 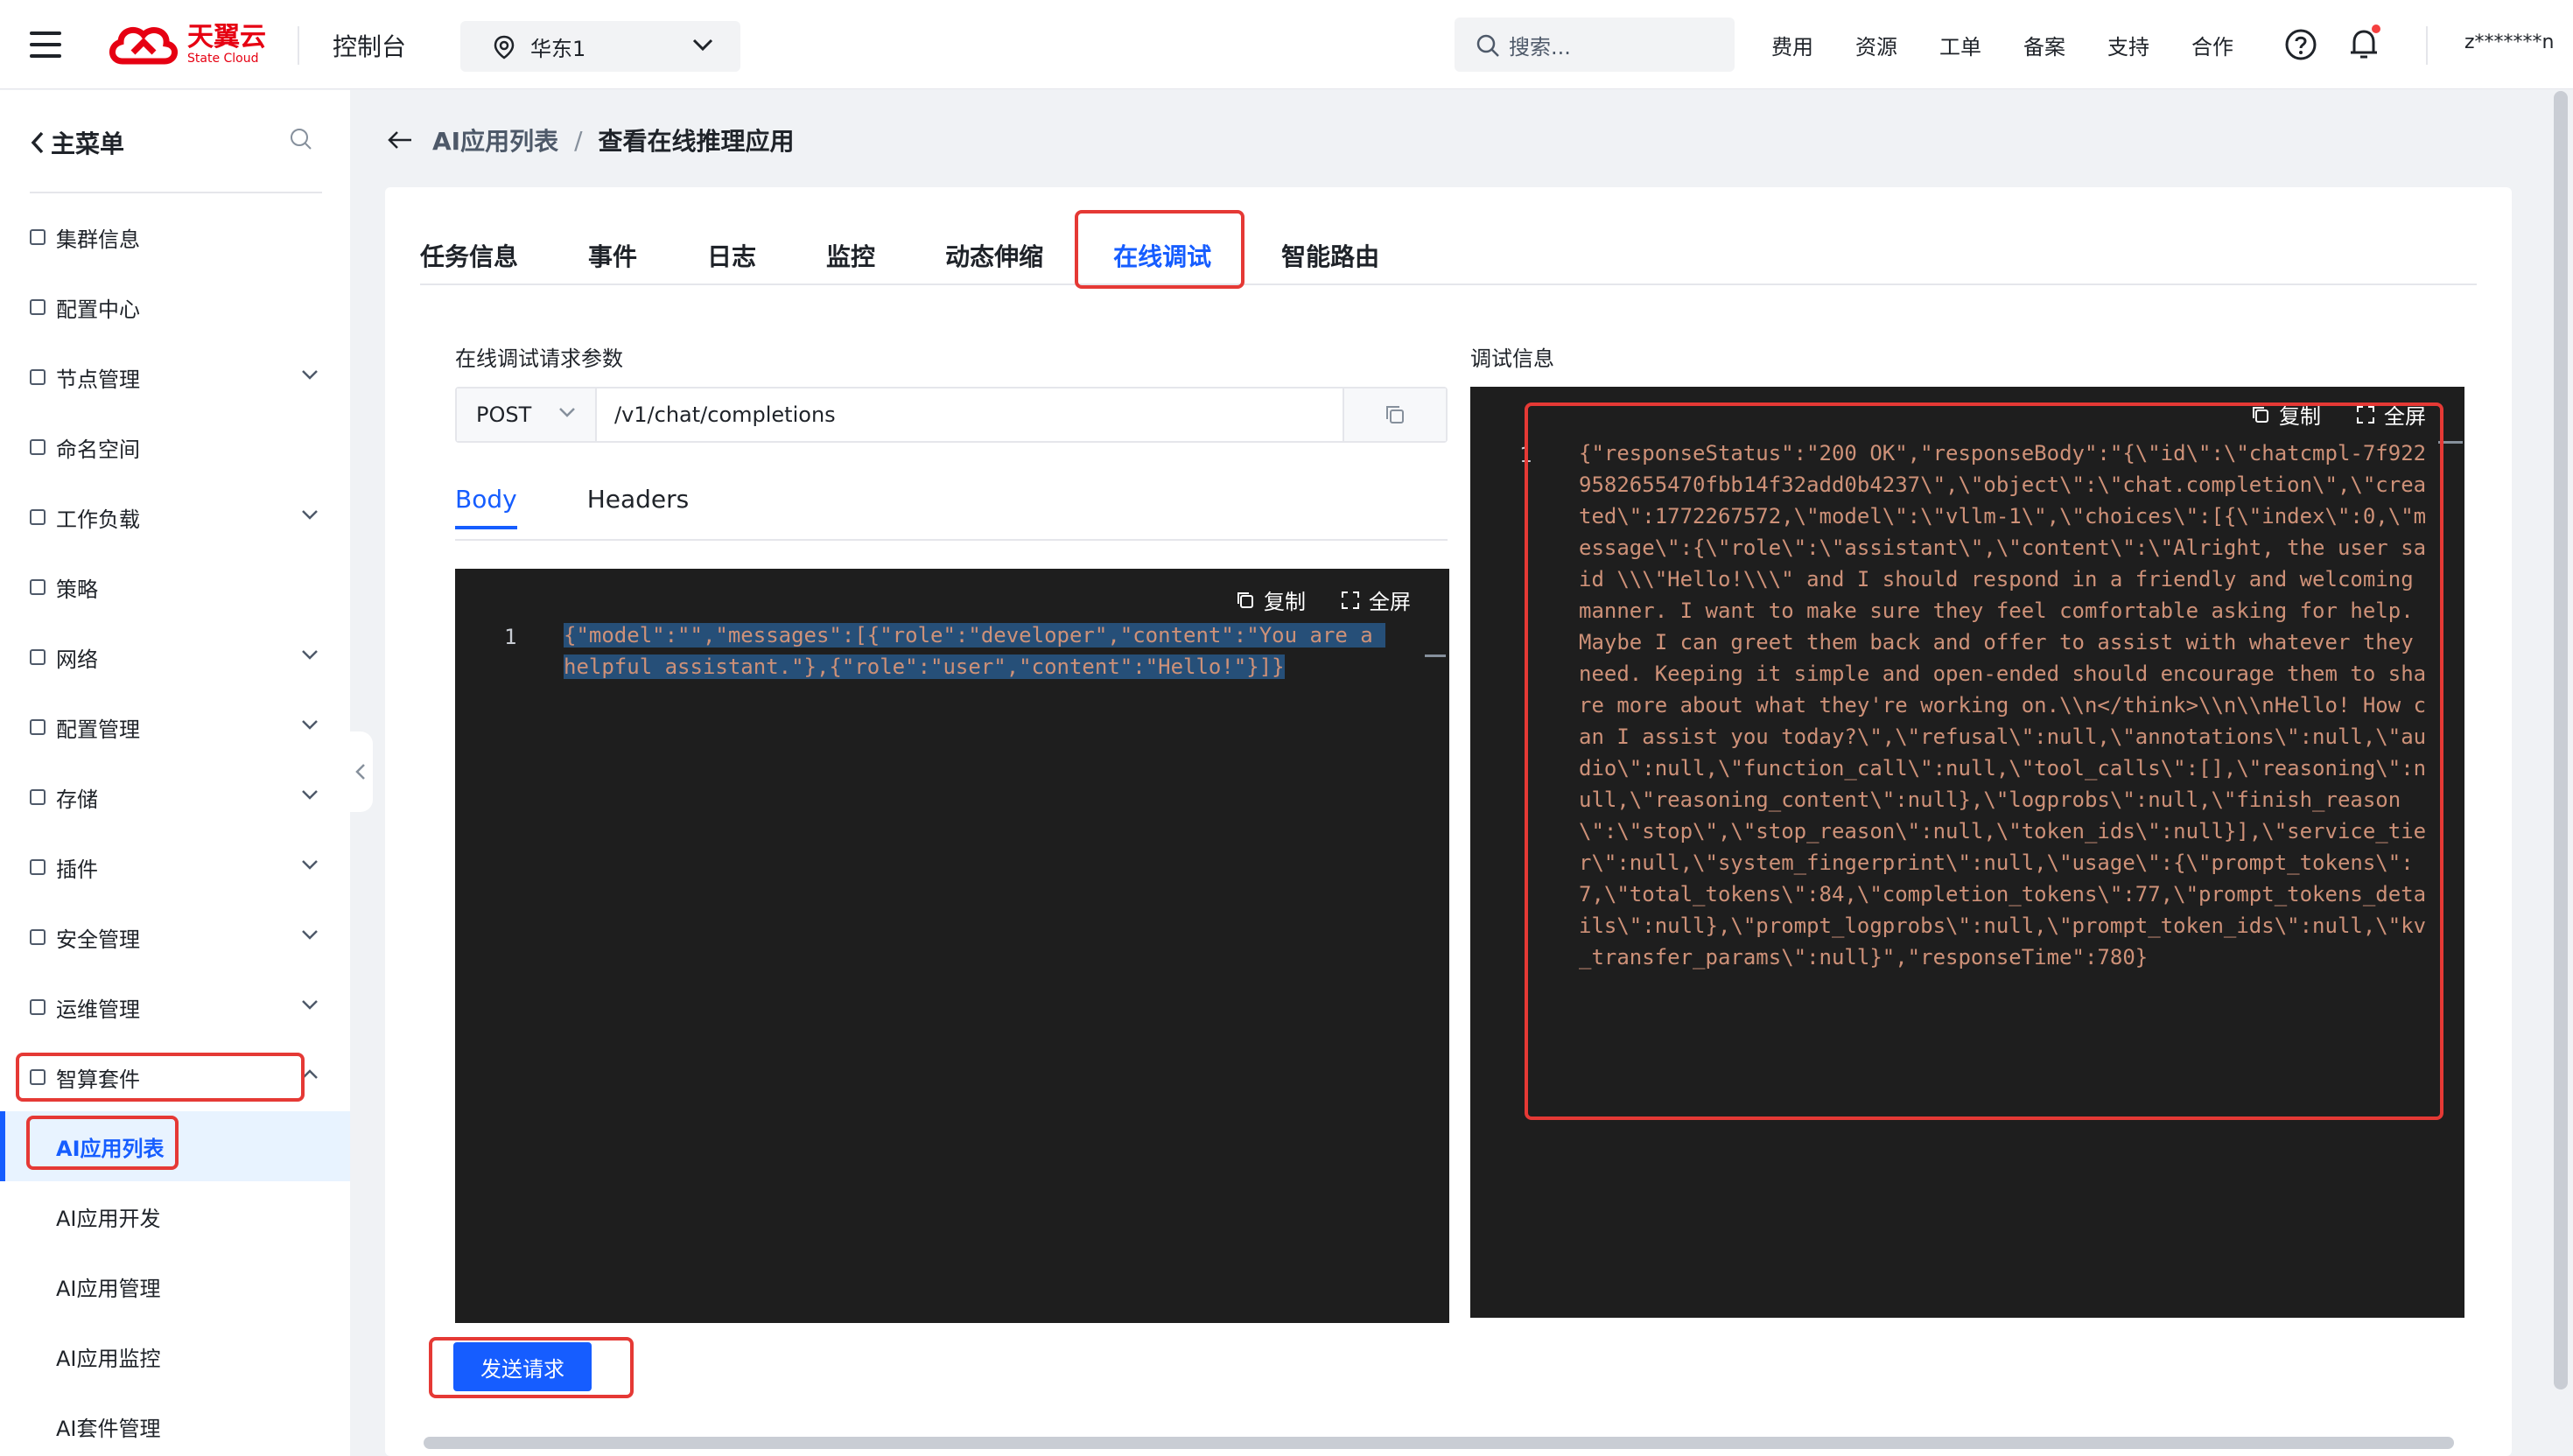 What do you see at coordinates (77, 659) in the screenshot?
I see `sidebar-item-label: 网络` at bounding box center [77, 659].